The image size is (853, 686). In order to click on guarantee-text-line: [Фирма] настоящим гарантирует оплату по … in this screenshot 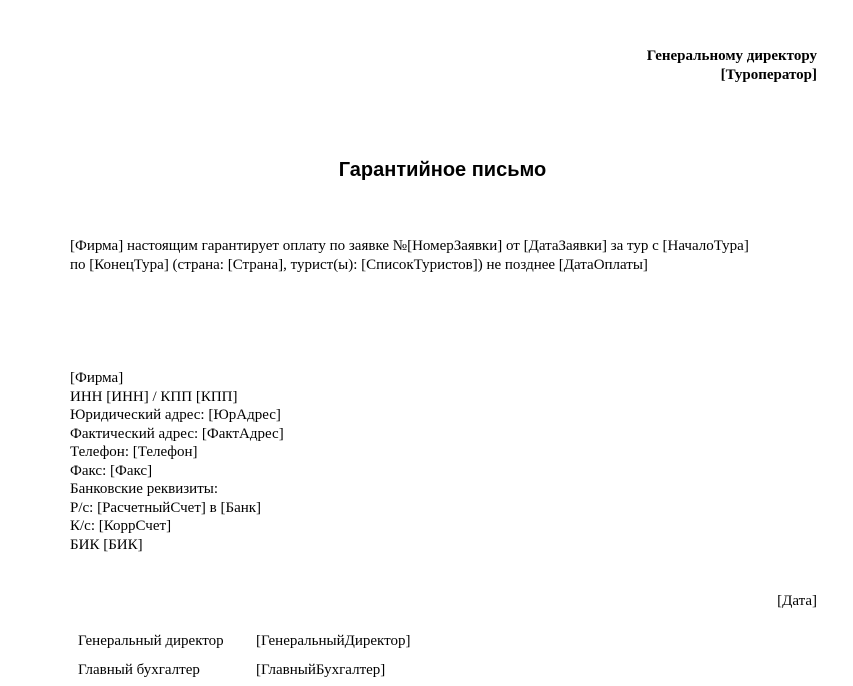, I will do `click(409, 246)`.